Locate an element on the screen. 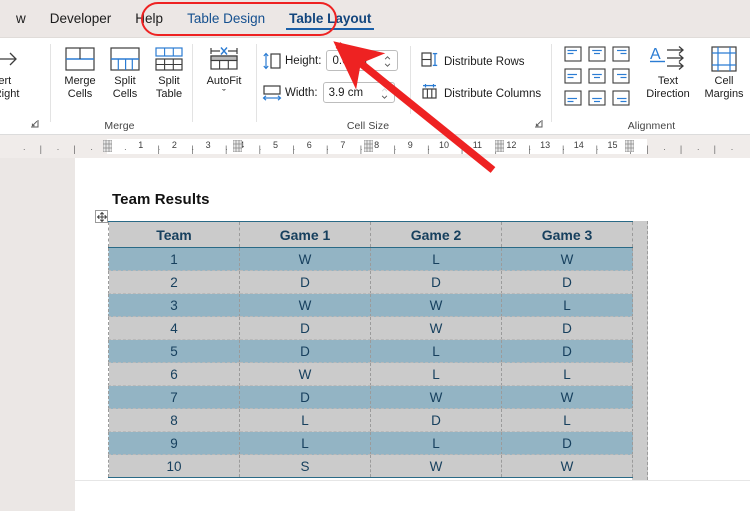 This screenshot has height=511, width=750. tab-view: w is located at coordinates (21, 19).